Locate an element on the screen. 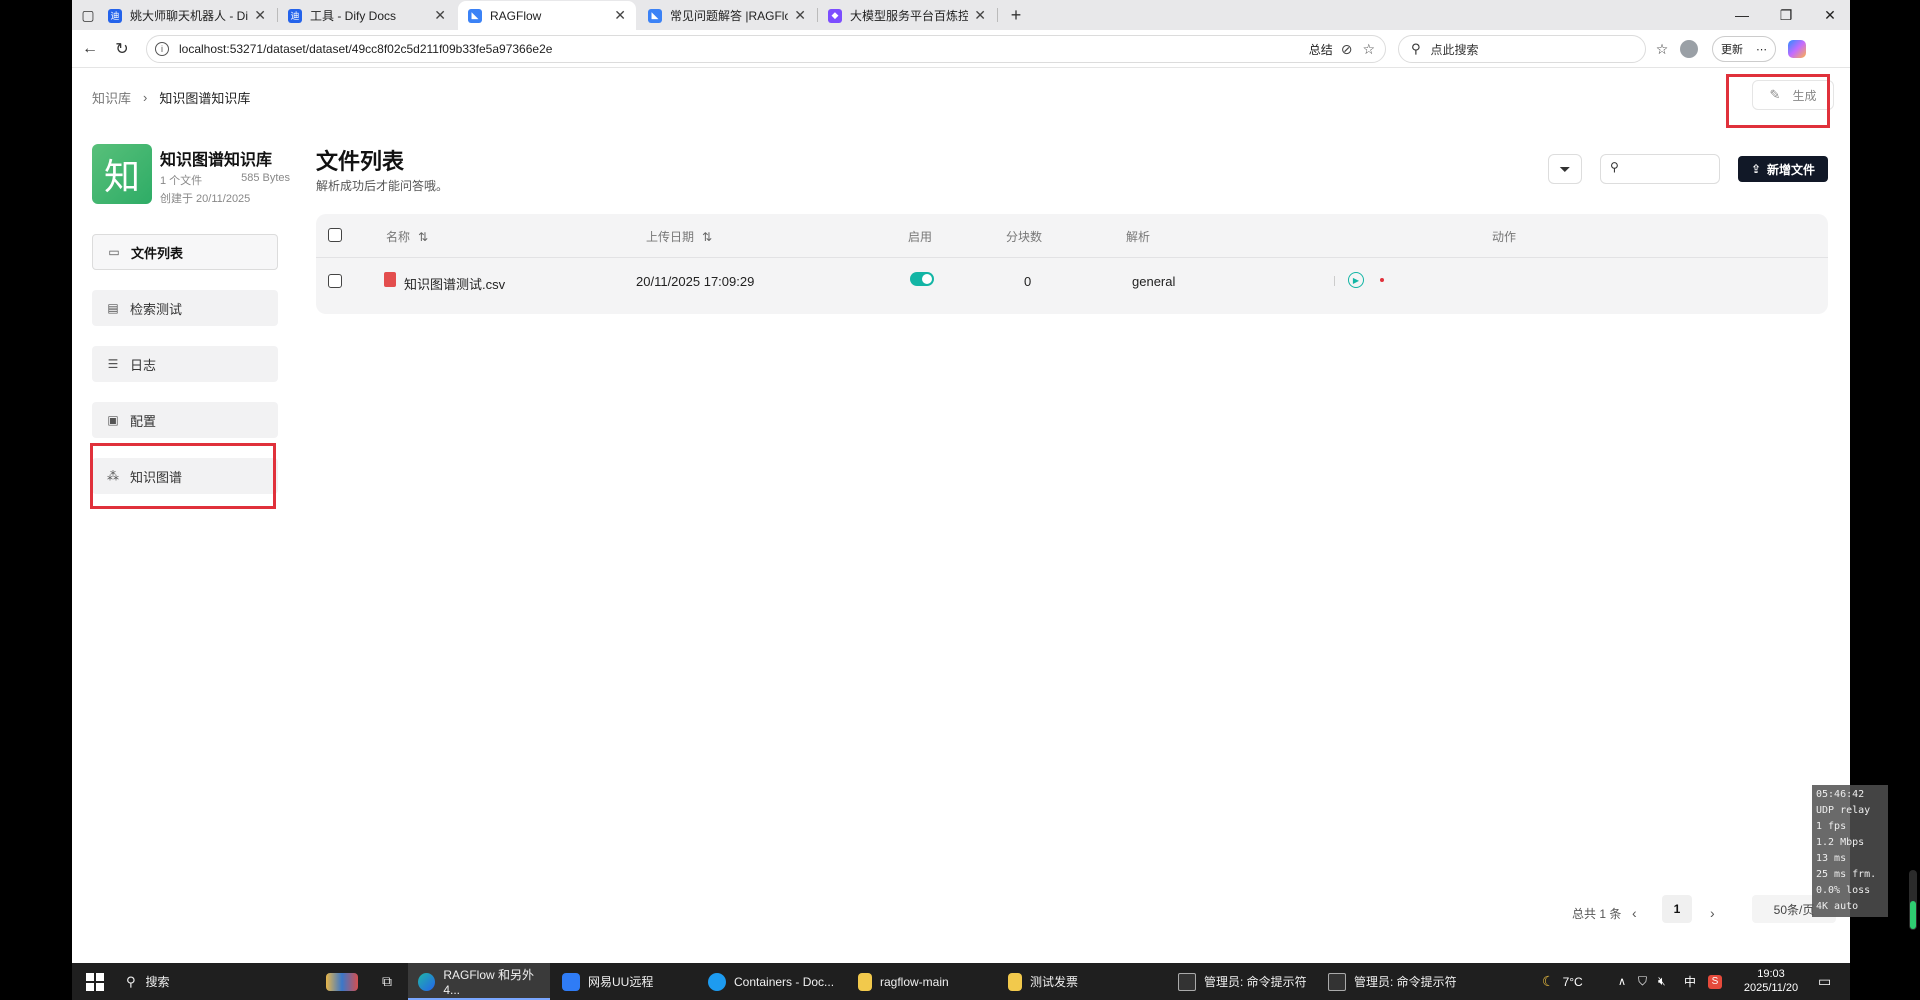 This screenshot has height=1000, width=1920. kb-name: 知识图谱知识库 is located at coordinates (216, 160).